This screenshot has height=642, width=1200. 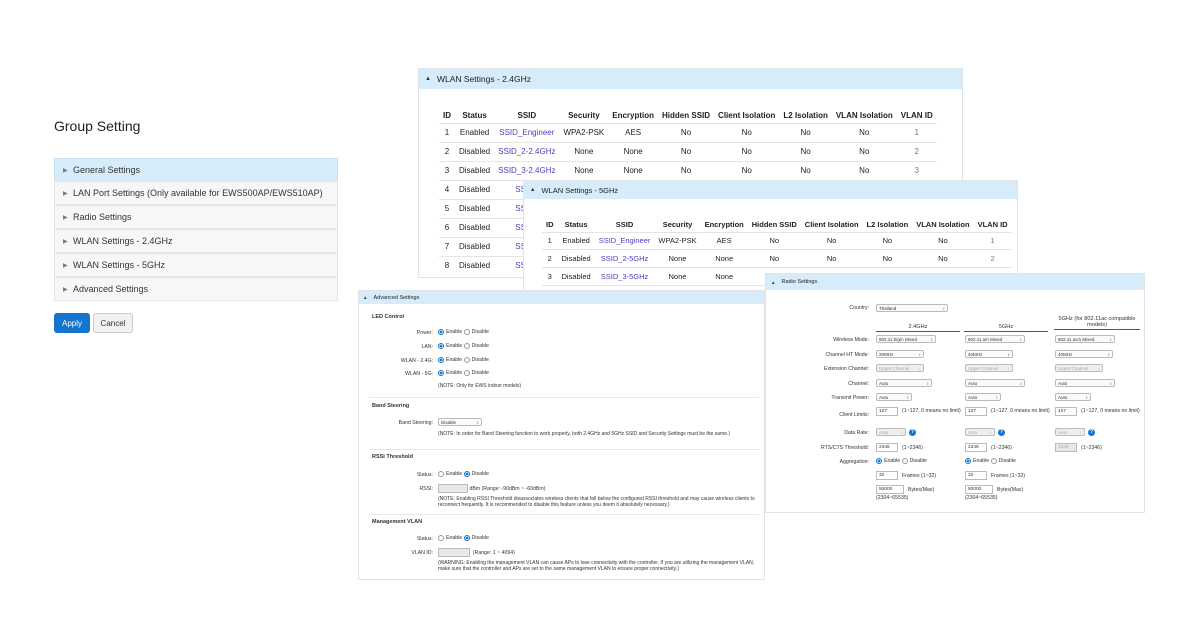 I want to click on wireless-mode-5: 802.11 a/n Mixed, so click(x=995, y=339).